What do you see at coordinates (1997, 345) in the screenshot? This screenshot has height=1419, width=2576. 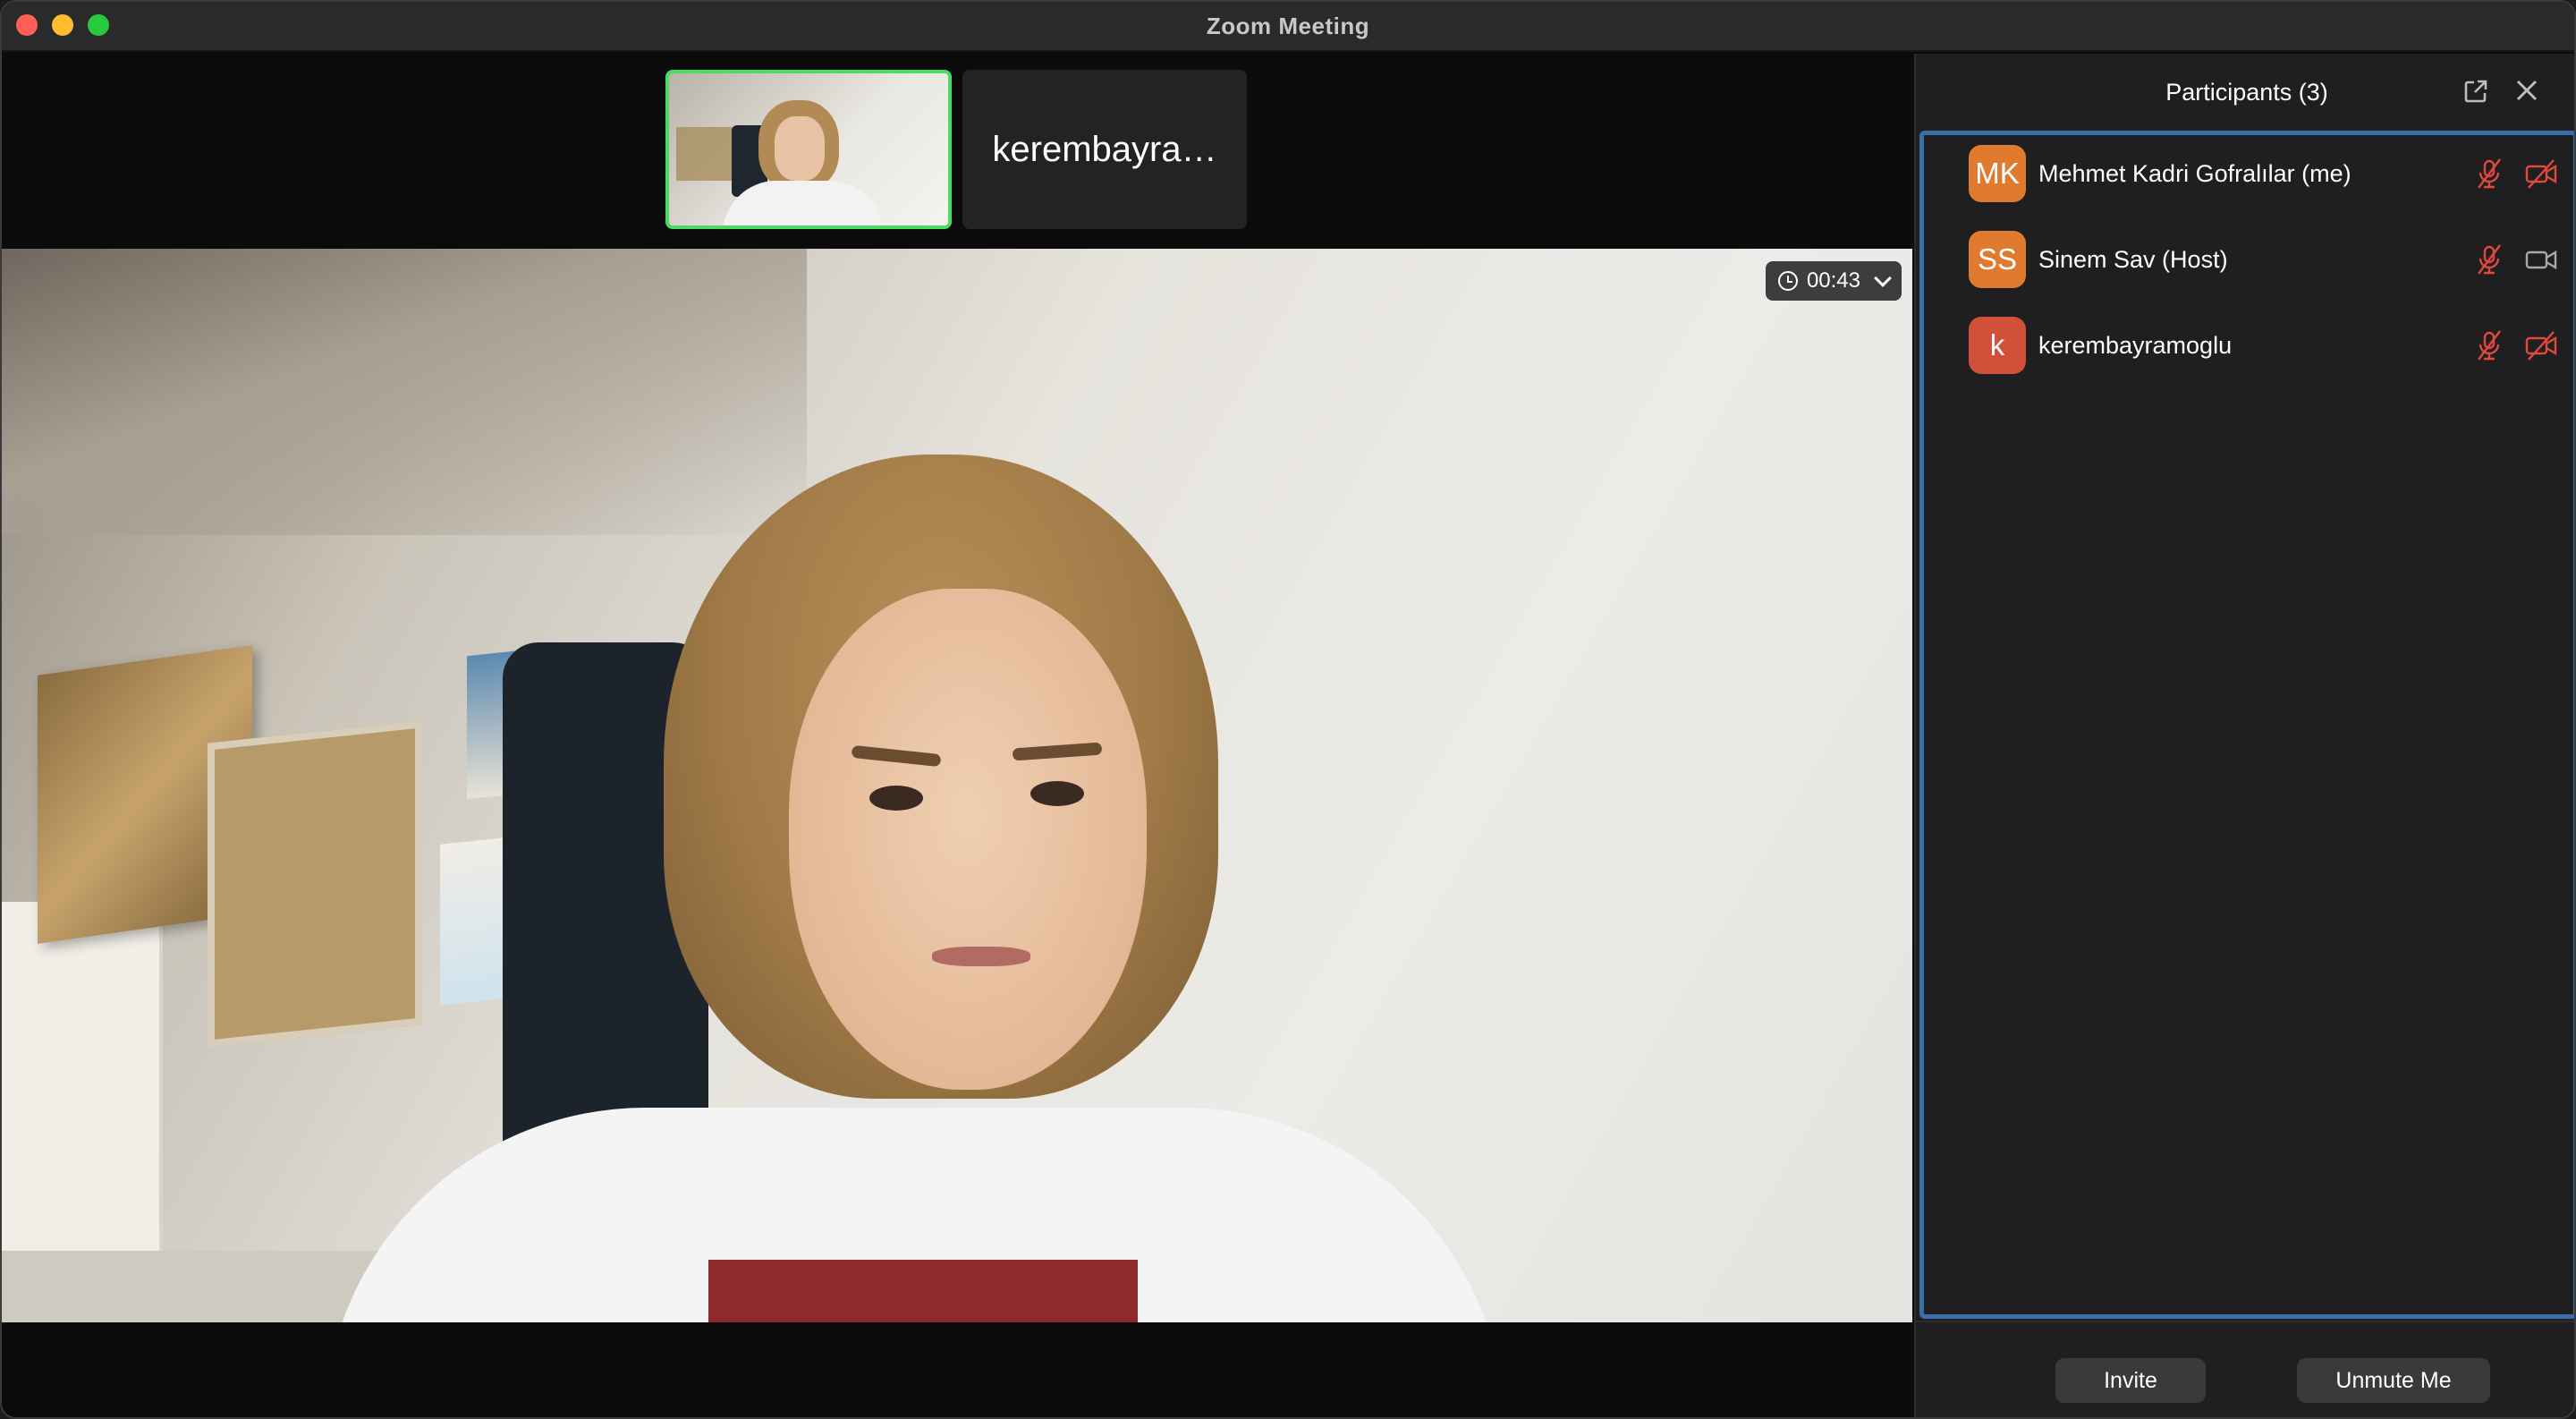 I see `avatar: k` at bounding box center [1997, 345].